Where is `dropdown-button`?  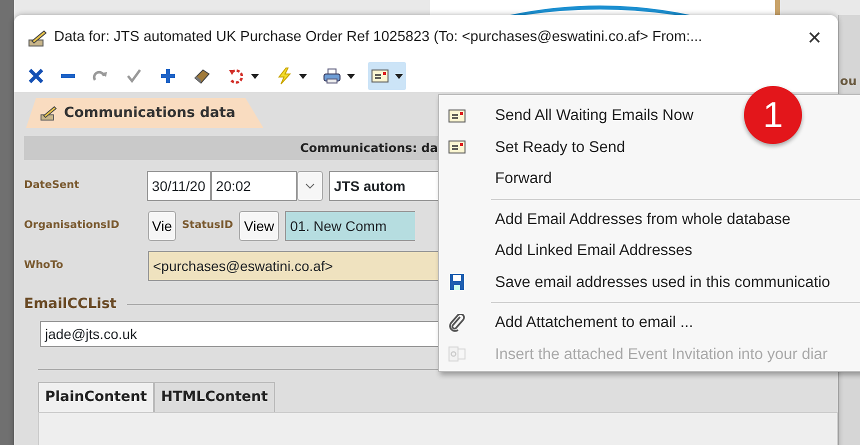
dropdown-button is located at coordinates (309, 186).